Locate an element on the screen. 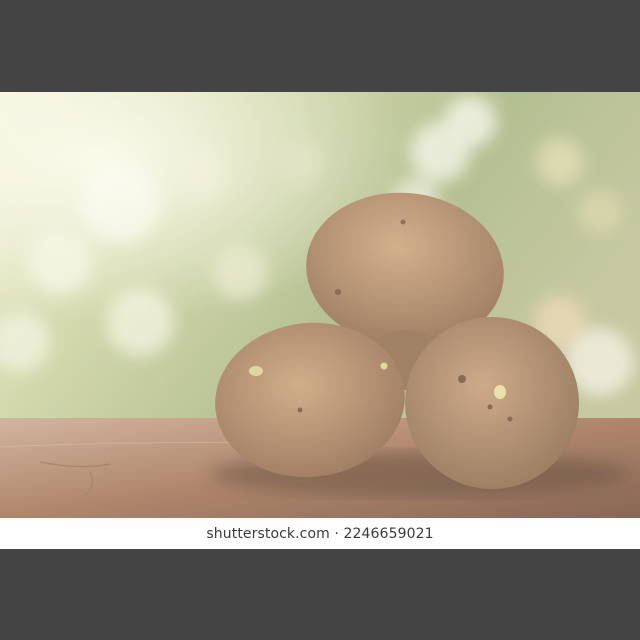 This screenshot has width=640, height=640. top-frame-bar is located at coordinates (320, 46).